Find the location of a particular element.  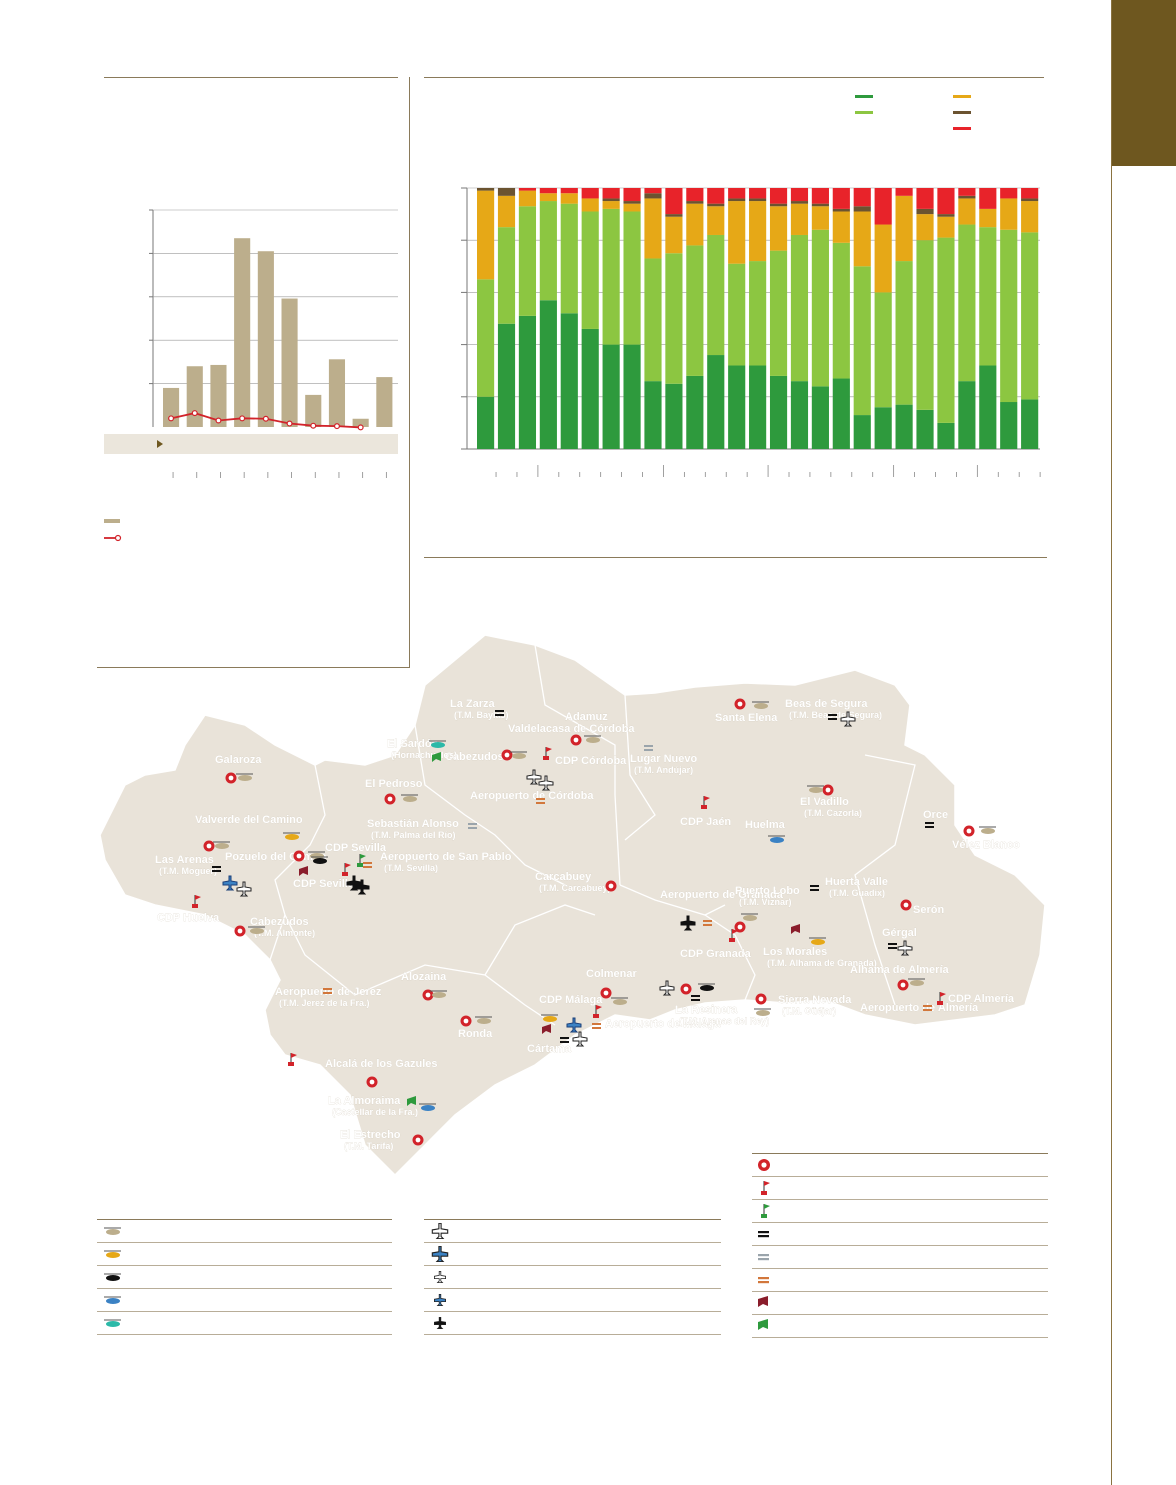

map-place-name: Carcabuey is located at coordinates (563, 877).